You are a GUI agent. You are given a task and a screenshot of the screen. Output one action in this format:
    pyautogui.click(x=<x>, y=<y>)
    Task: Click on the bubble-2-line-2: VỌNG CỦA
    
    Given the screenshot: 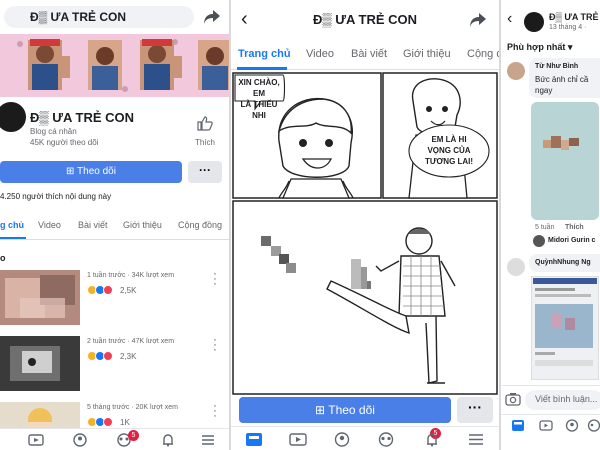 What is the action you would take?
    pyautogui.click(x=449, y=150)
    